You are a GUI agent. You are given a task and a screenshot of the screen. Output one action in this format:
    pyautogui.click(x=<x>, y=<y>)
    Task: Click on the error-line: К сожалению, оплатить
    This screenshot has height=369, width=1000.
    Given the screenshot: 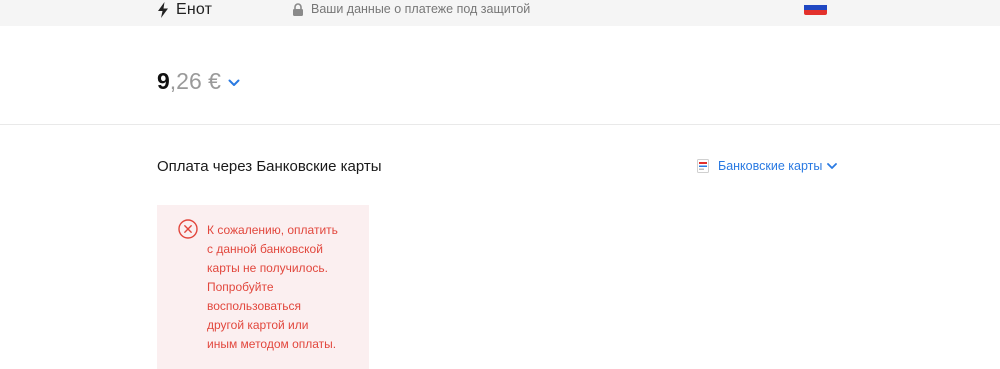 What is the action you would take?
    pyautogui.click(x=272, y=230)
    